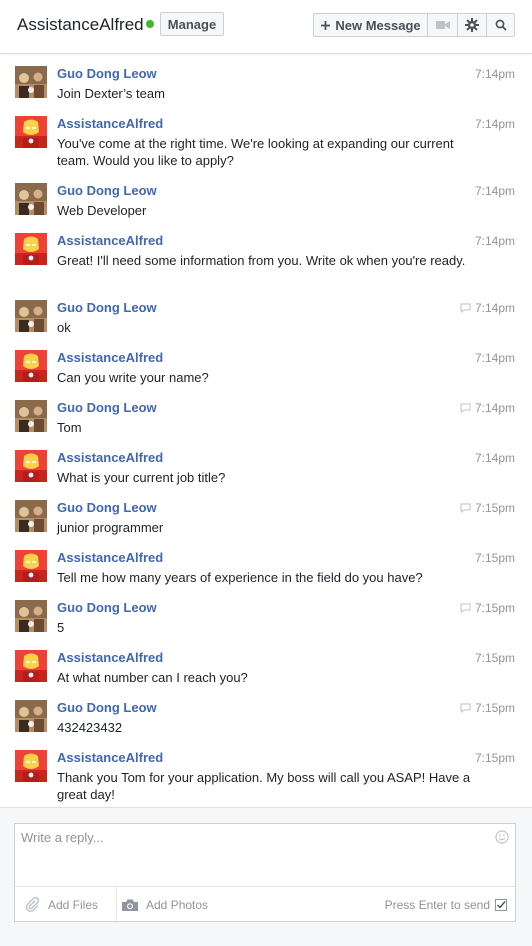 Image resolution: width=532 pixels, height=946 pixels. I want to click on search-icon, so click(501, 25).